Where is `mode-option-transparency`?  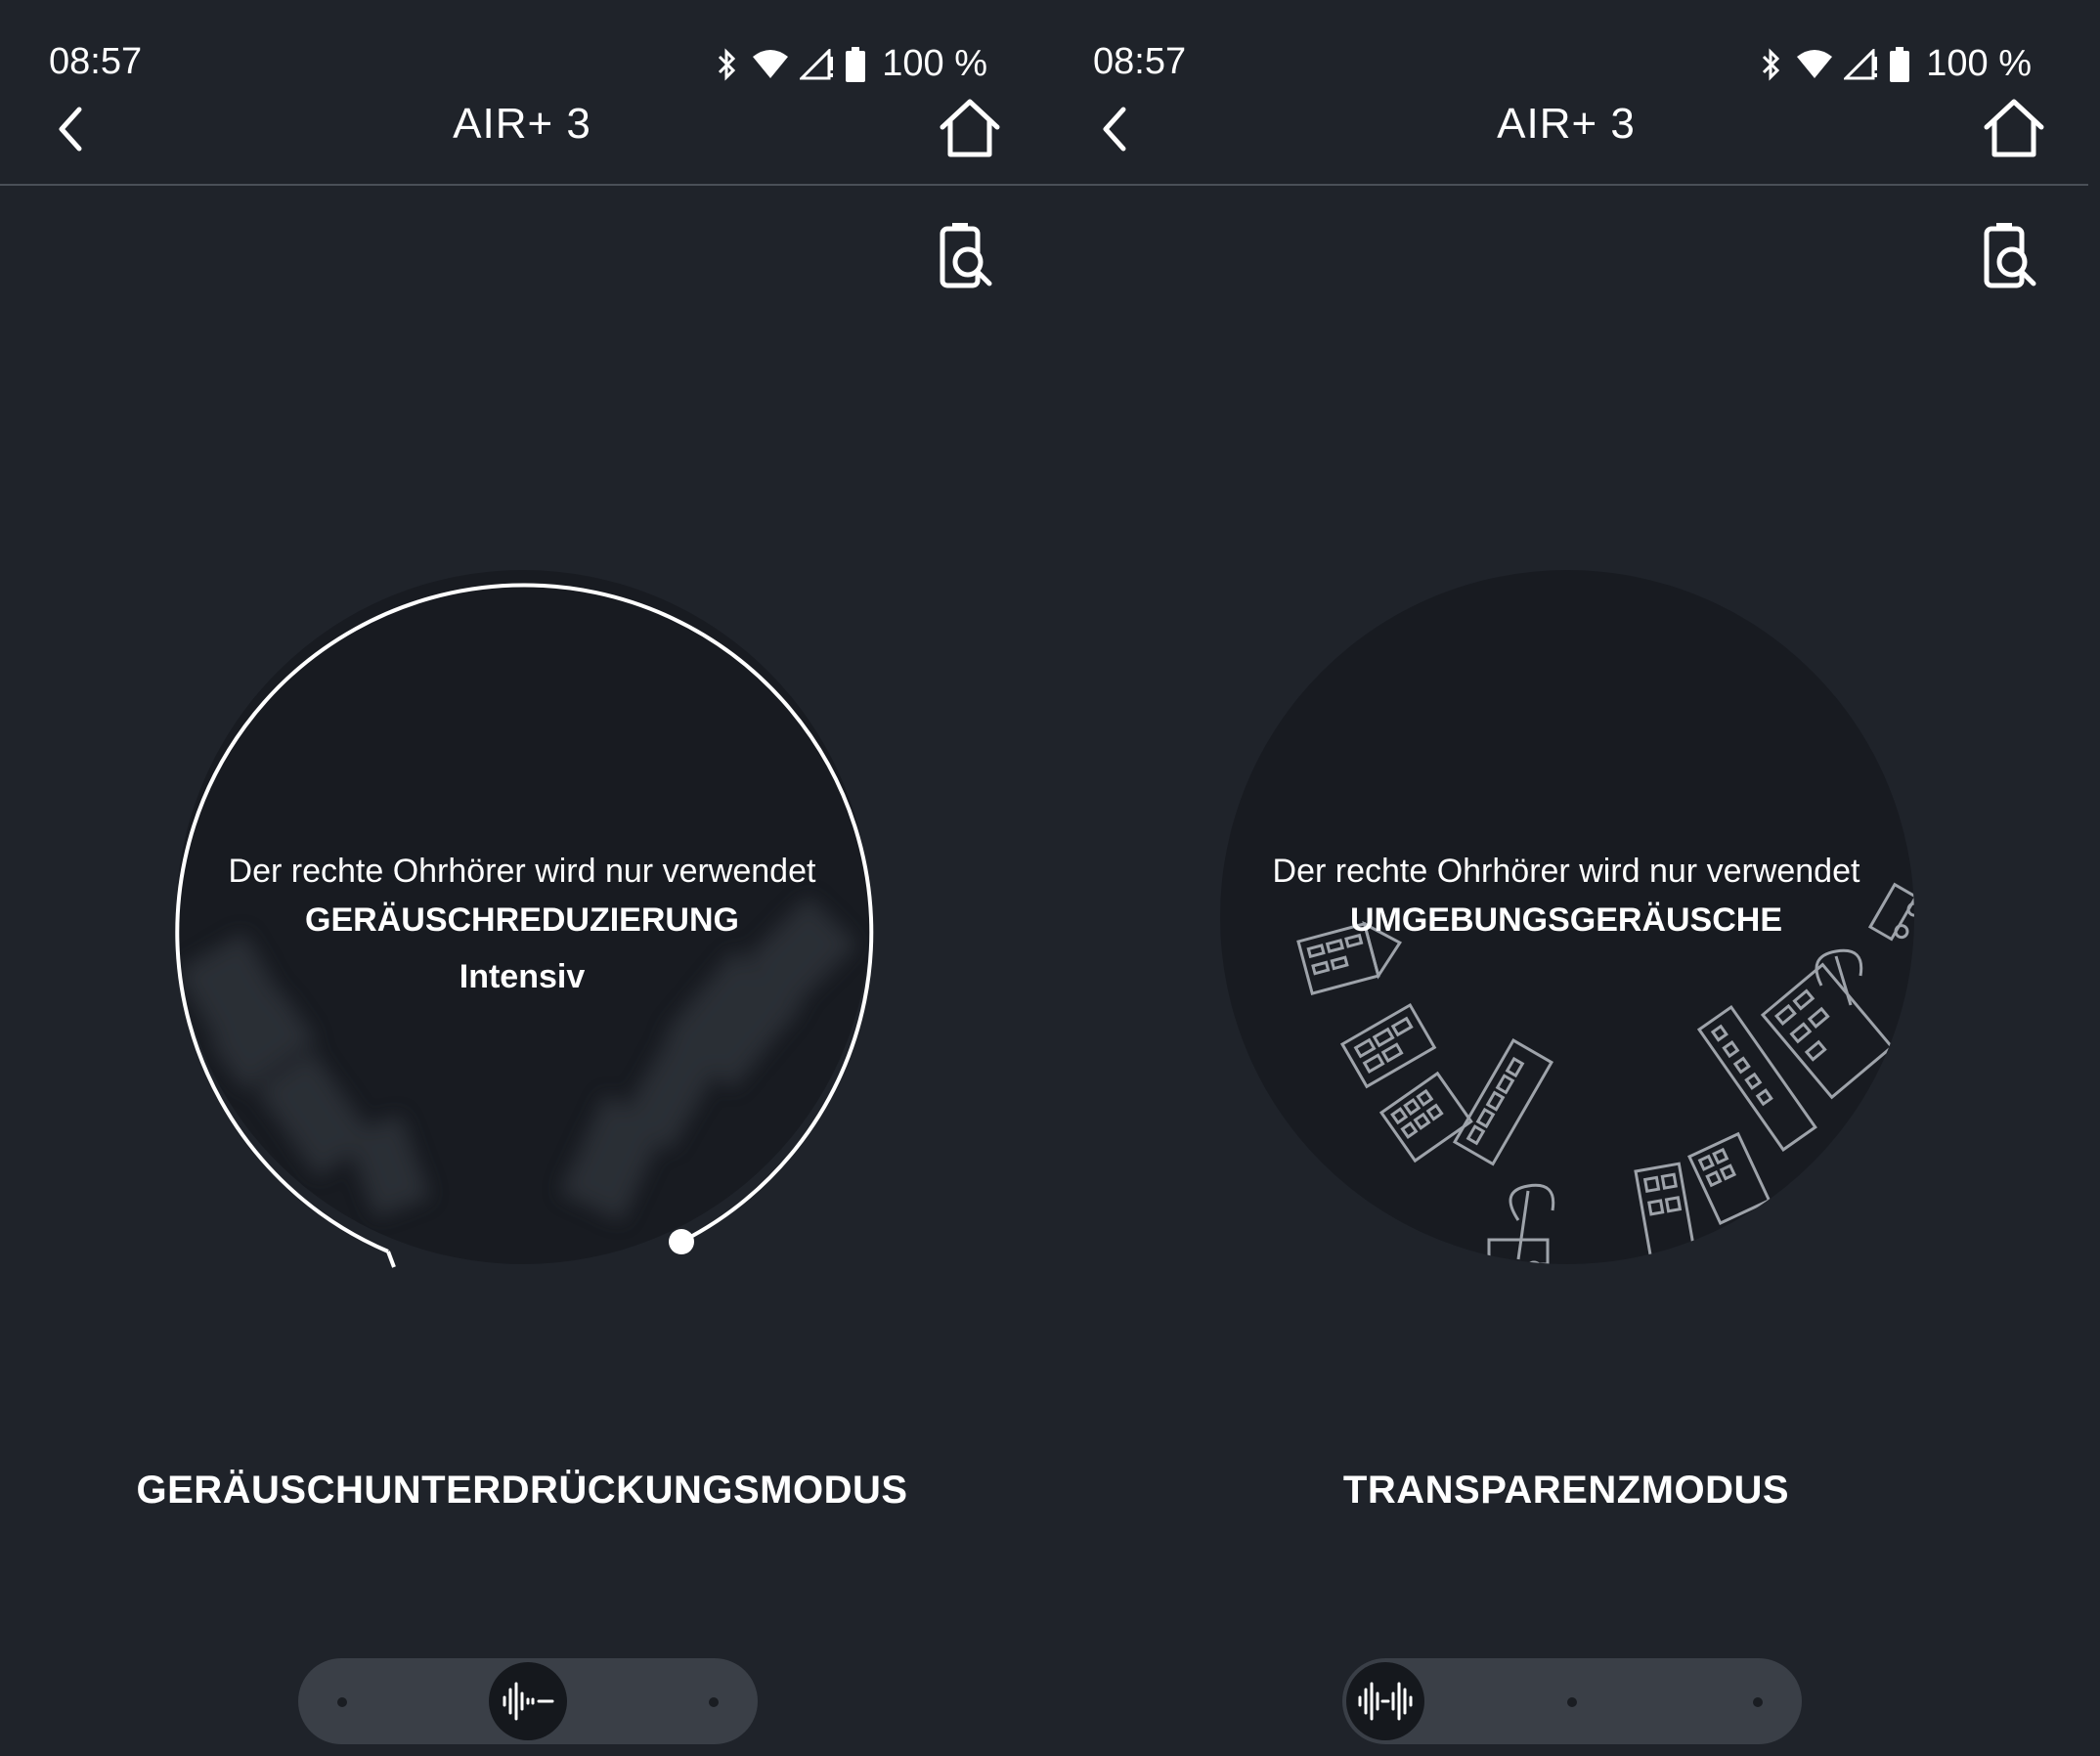 mode-option-transparency is located at coordinates (714, 1702).